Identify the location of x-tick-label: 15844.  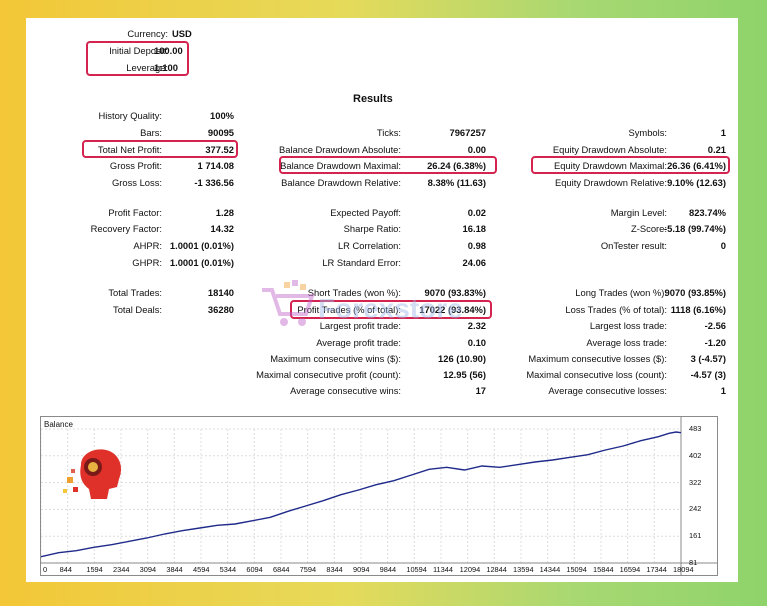
(603, 569).